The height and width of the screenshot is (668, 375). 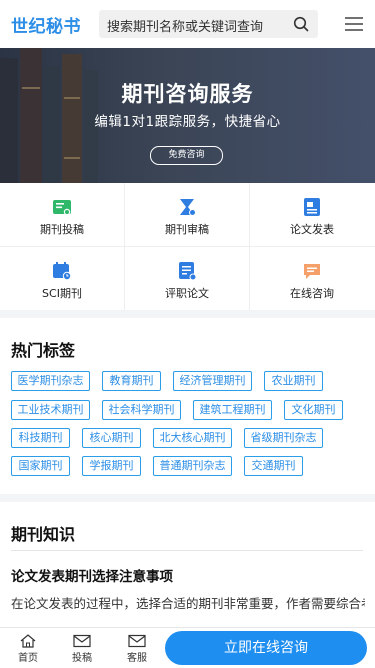 I want to click on tag-chip: 文化期刊, so click(x=313, y=410).